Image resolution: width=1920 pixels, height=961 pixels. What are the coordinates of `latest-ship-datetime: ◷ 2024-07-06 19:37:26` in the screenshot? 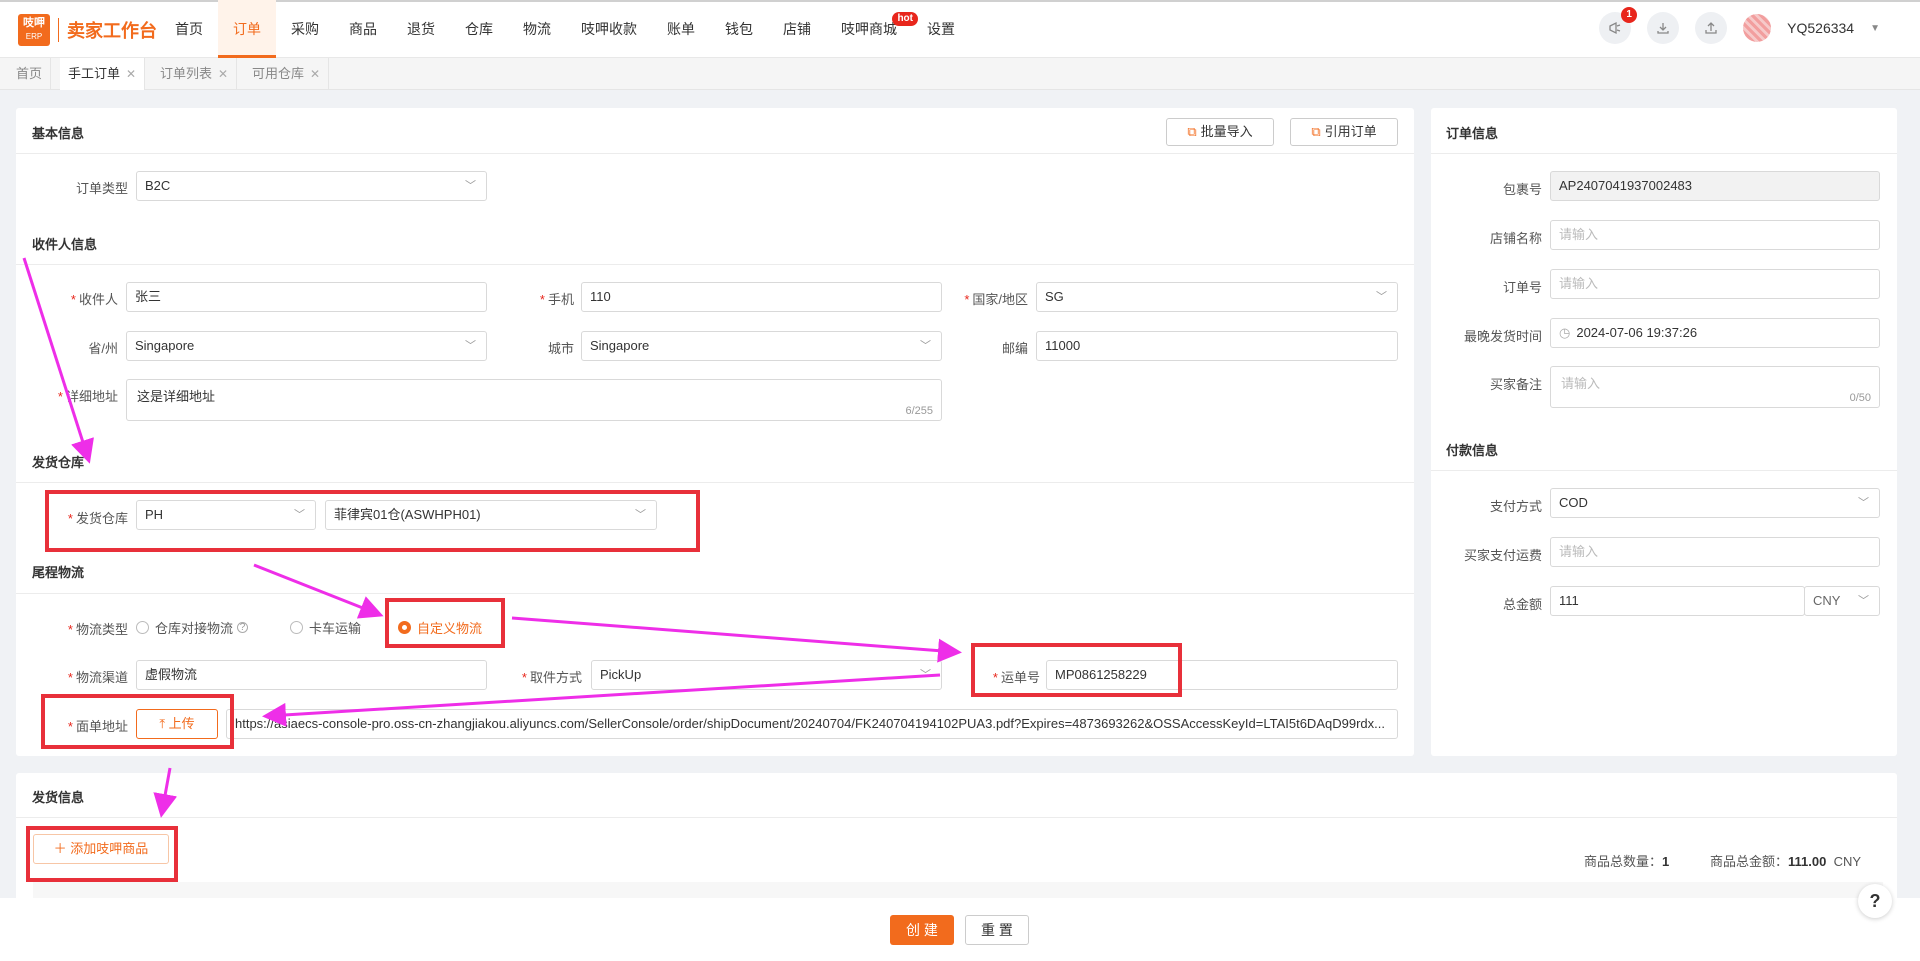 It's located at (1715, 333).